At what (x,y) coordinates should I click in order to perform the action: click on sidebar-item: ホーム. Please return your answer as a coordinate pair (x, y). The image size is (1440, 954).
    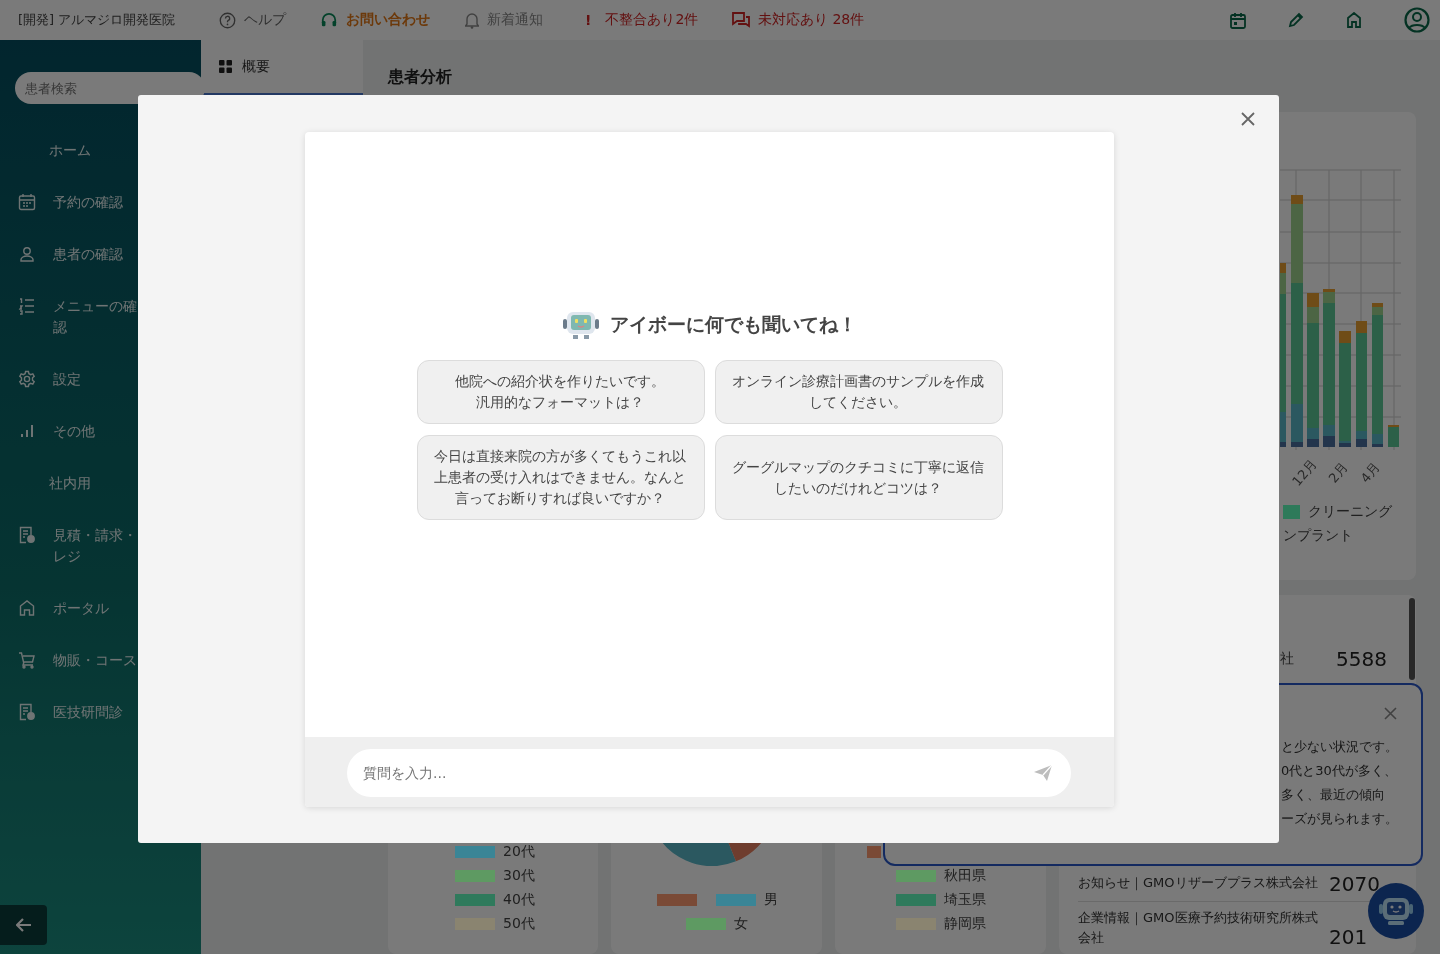
    Looking at the image, I should click on (91, 150).